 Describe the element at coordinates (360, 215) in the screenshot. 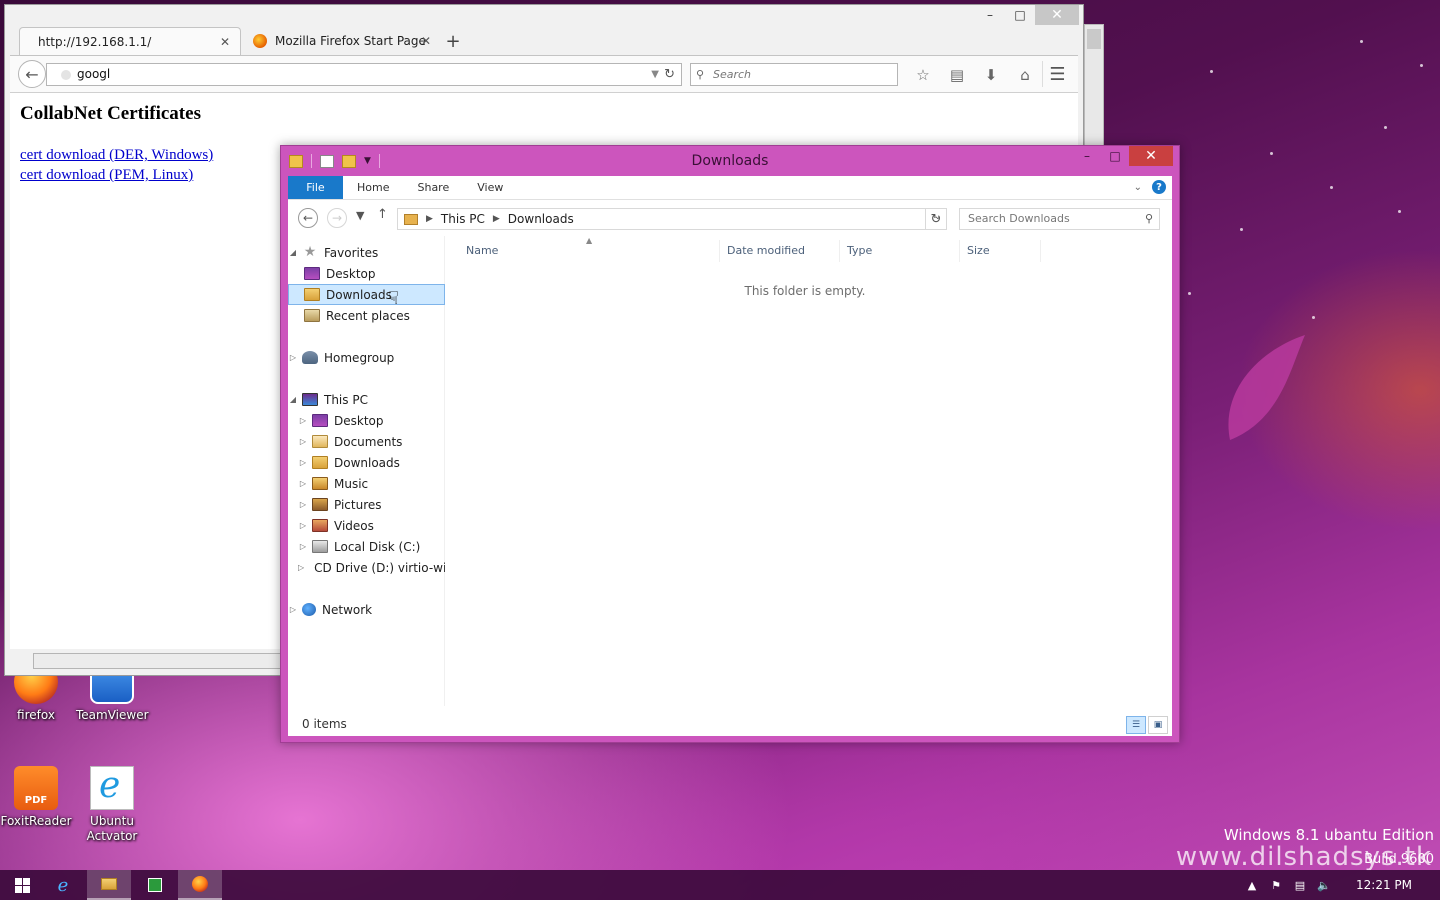

I see `recent-locations-dropdown-icon: ▼` at that location.